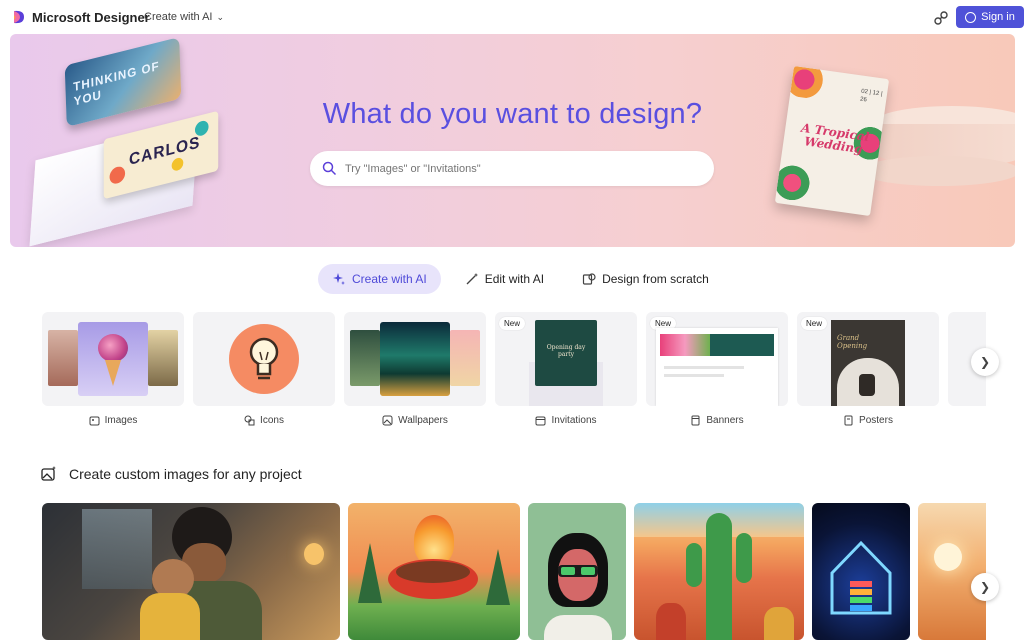 The width and height of the screenshot is (1024, 640). I want to click on gallery-image-mother-child, so click(191, 571).